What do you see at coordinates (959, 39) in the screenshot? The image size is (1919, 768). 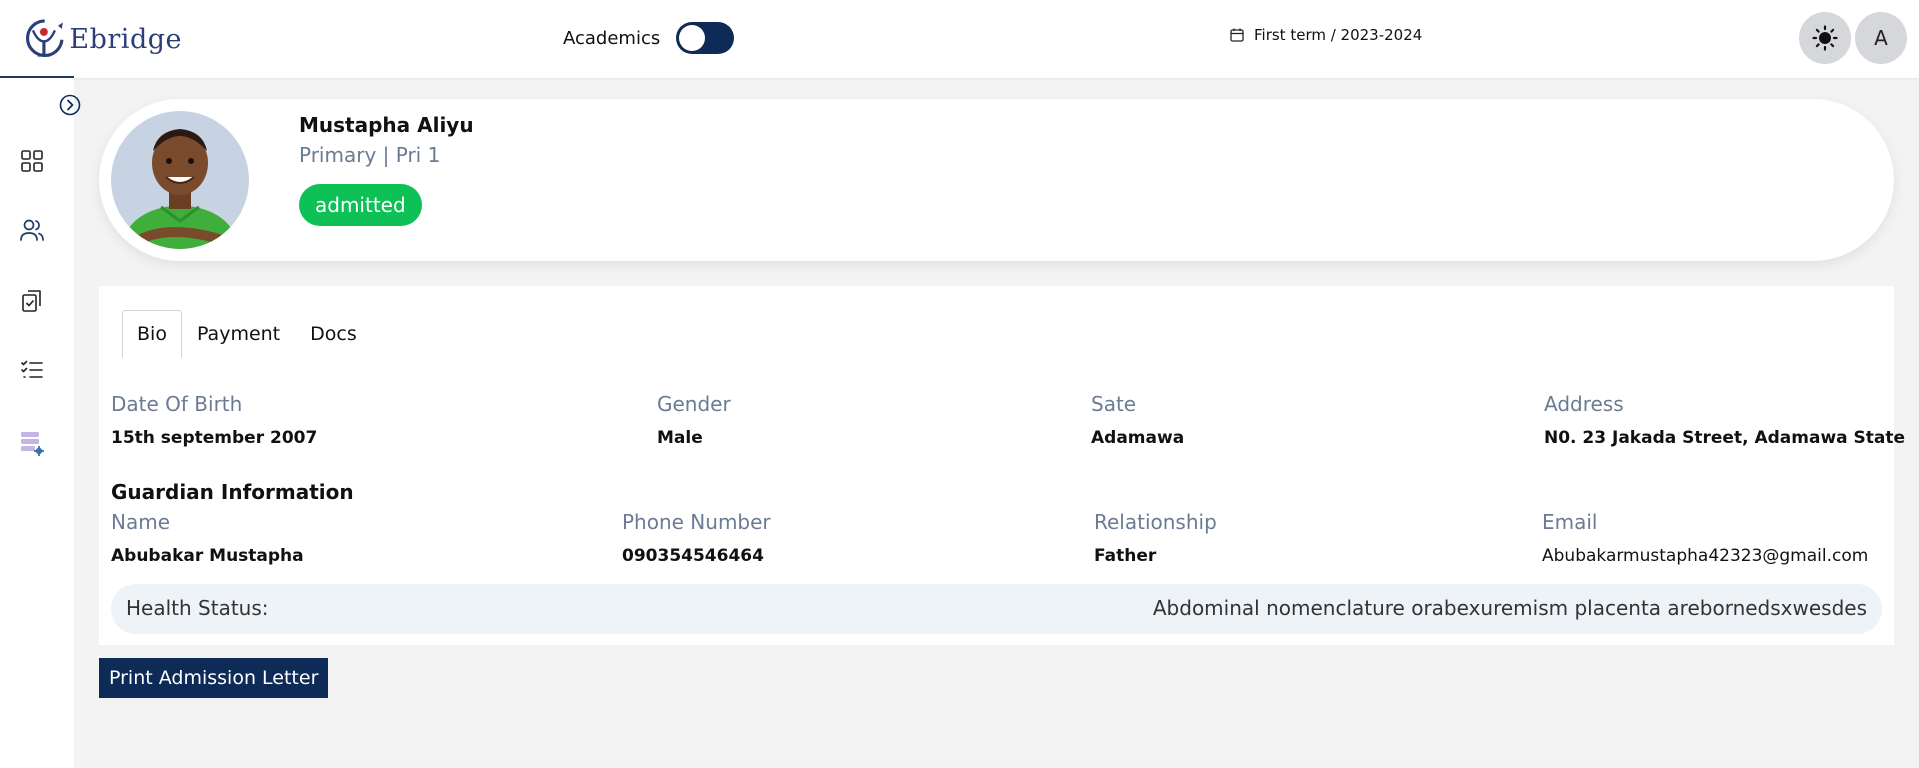 I see `top-bar: Ebridge Academics First term / 2023-2024` at bounding box center [959, 39].